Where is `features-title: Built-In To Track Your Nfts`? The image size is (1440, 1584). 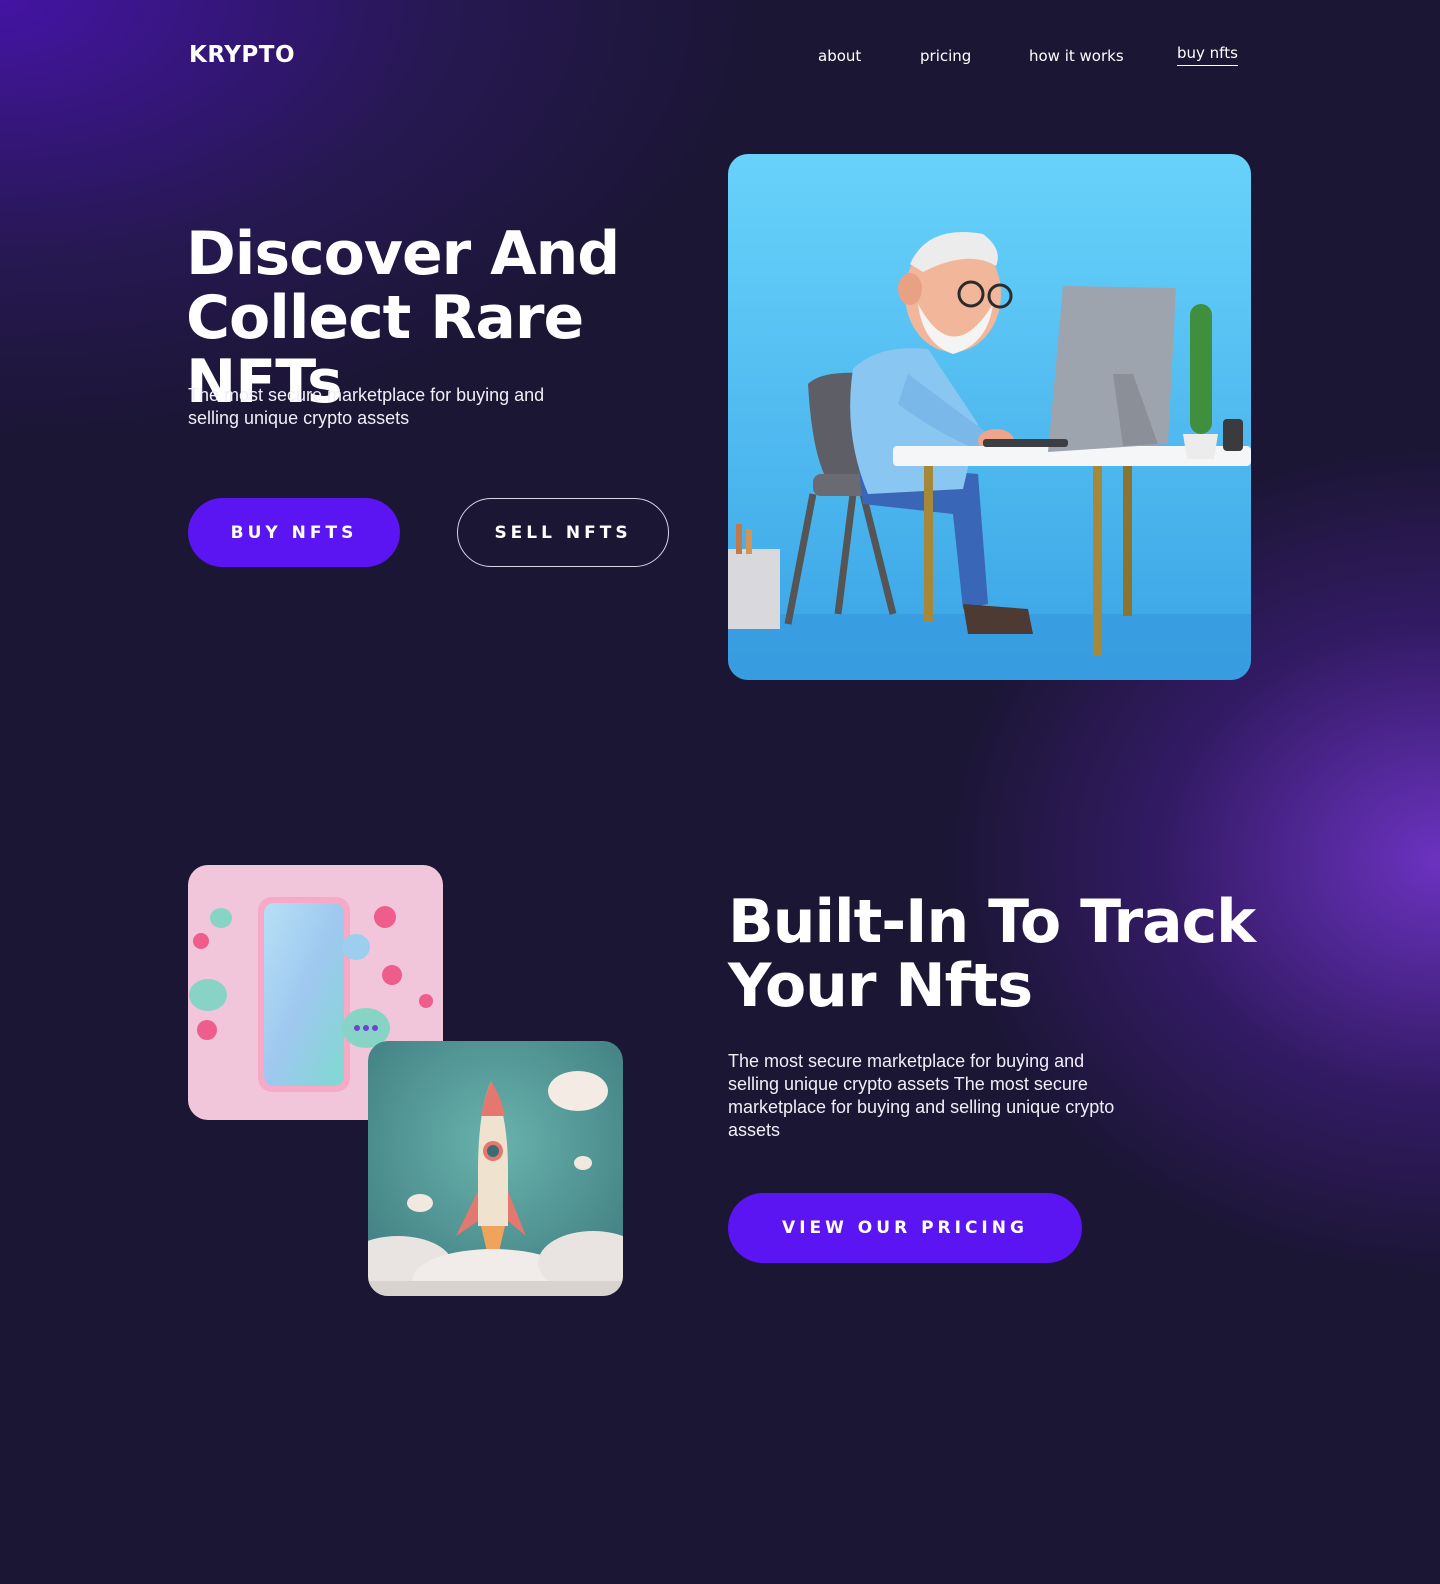 features-title: Built-In To Track Your Nfts is located at coordinates (1008, 954).